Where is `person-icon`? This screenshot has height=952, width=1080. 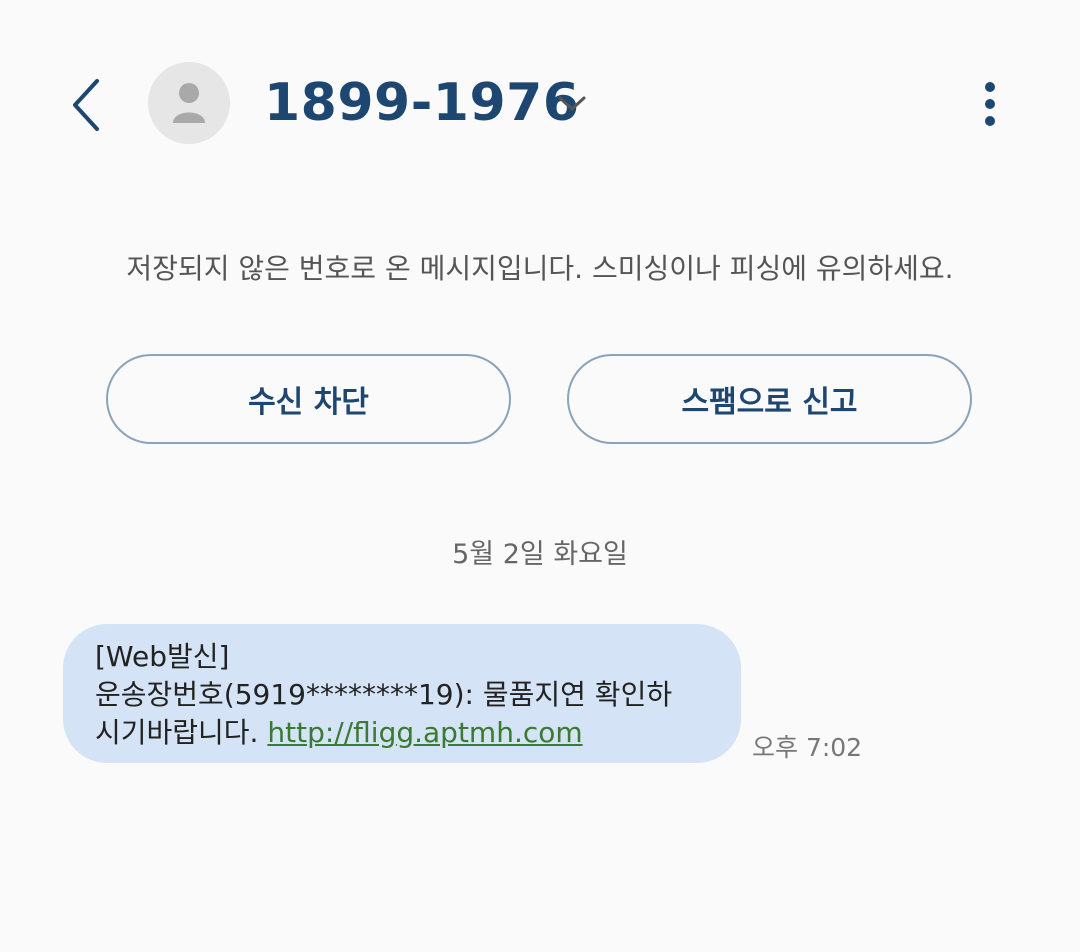 person-icon is located at coordinates (189, 103).